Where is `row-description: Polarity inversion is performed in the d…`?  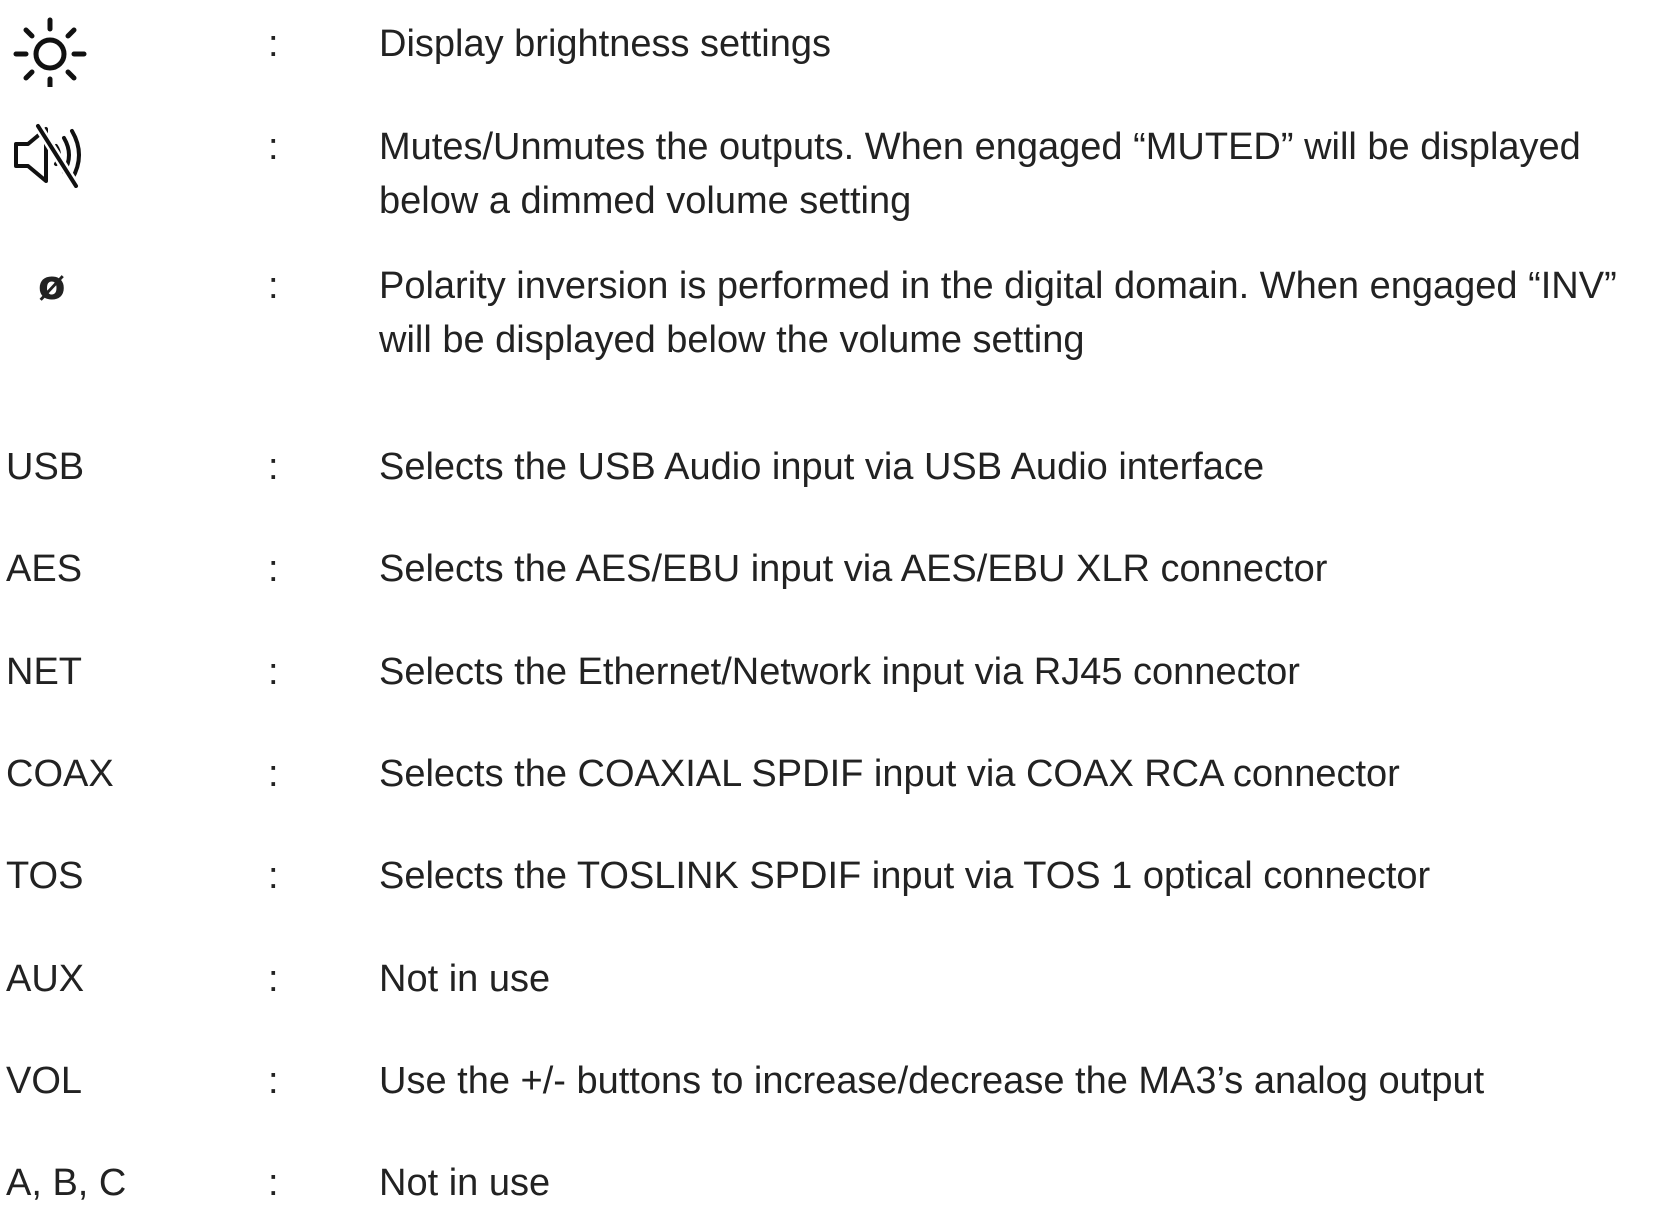 row-description: Polarity inversion is performed in the d… is located at coordinates (998, 313).